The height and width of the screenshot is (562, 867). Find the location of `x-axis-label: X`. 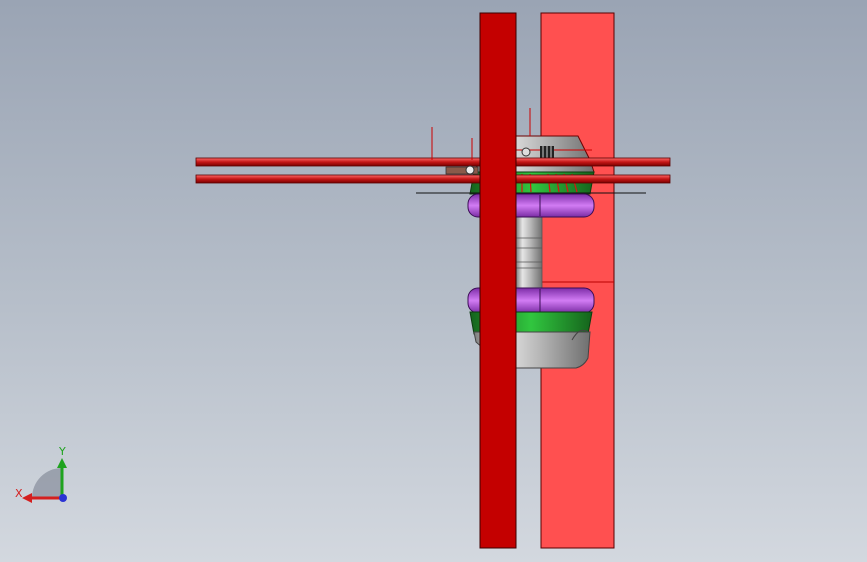

x-axis-label: X is located at coordinates (19, 493).